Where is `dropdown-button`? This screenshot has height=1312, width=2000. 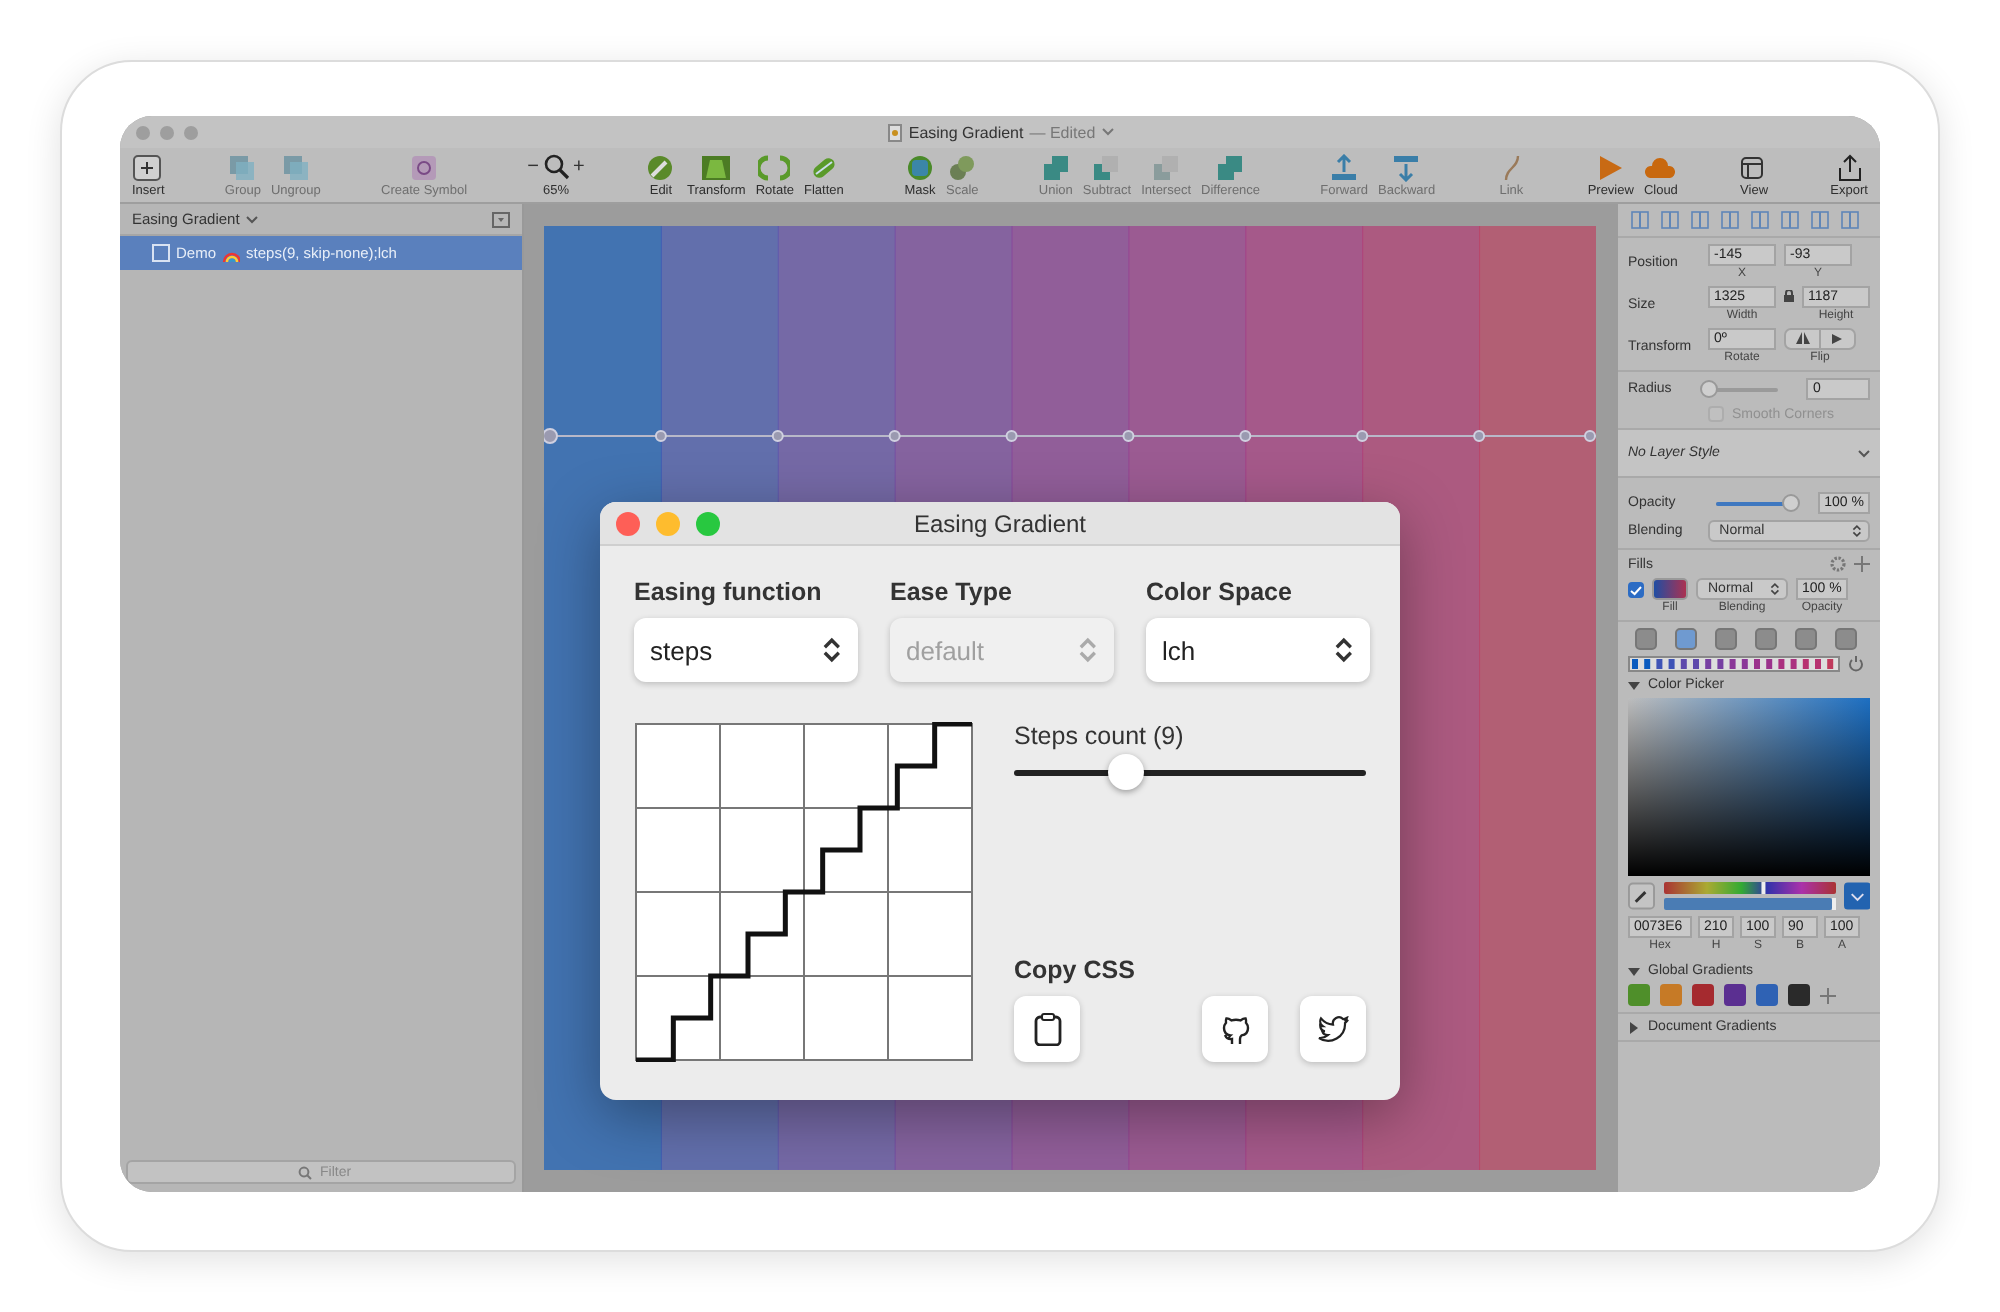 dropdown-button is located at coordinates (1856, 896).